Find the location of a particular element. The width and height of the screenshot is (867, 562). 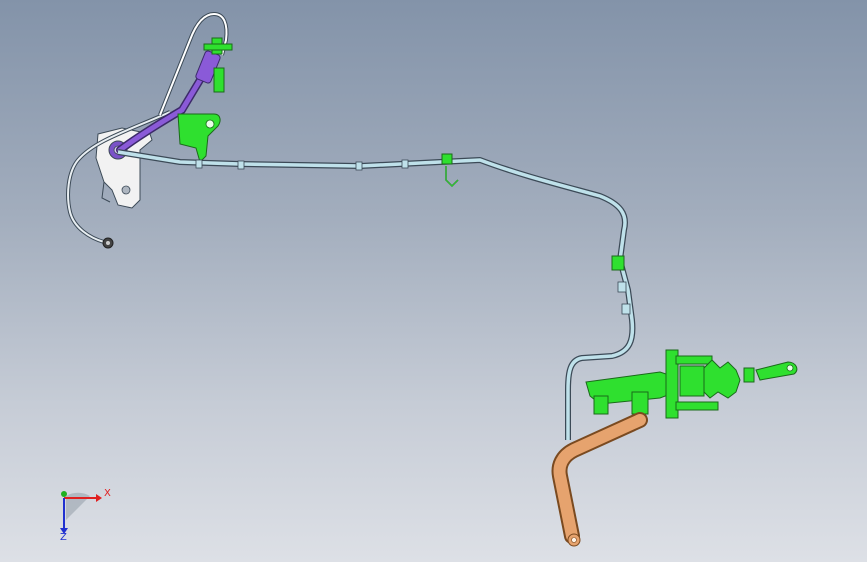

triad-x-label: X is located at coordinates (107, 493).